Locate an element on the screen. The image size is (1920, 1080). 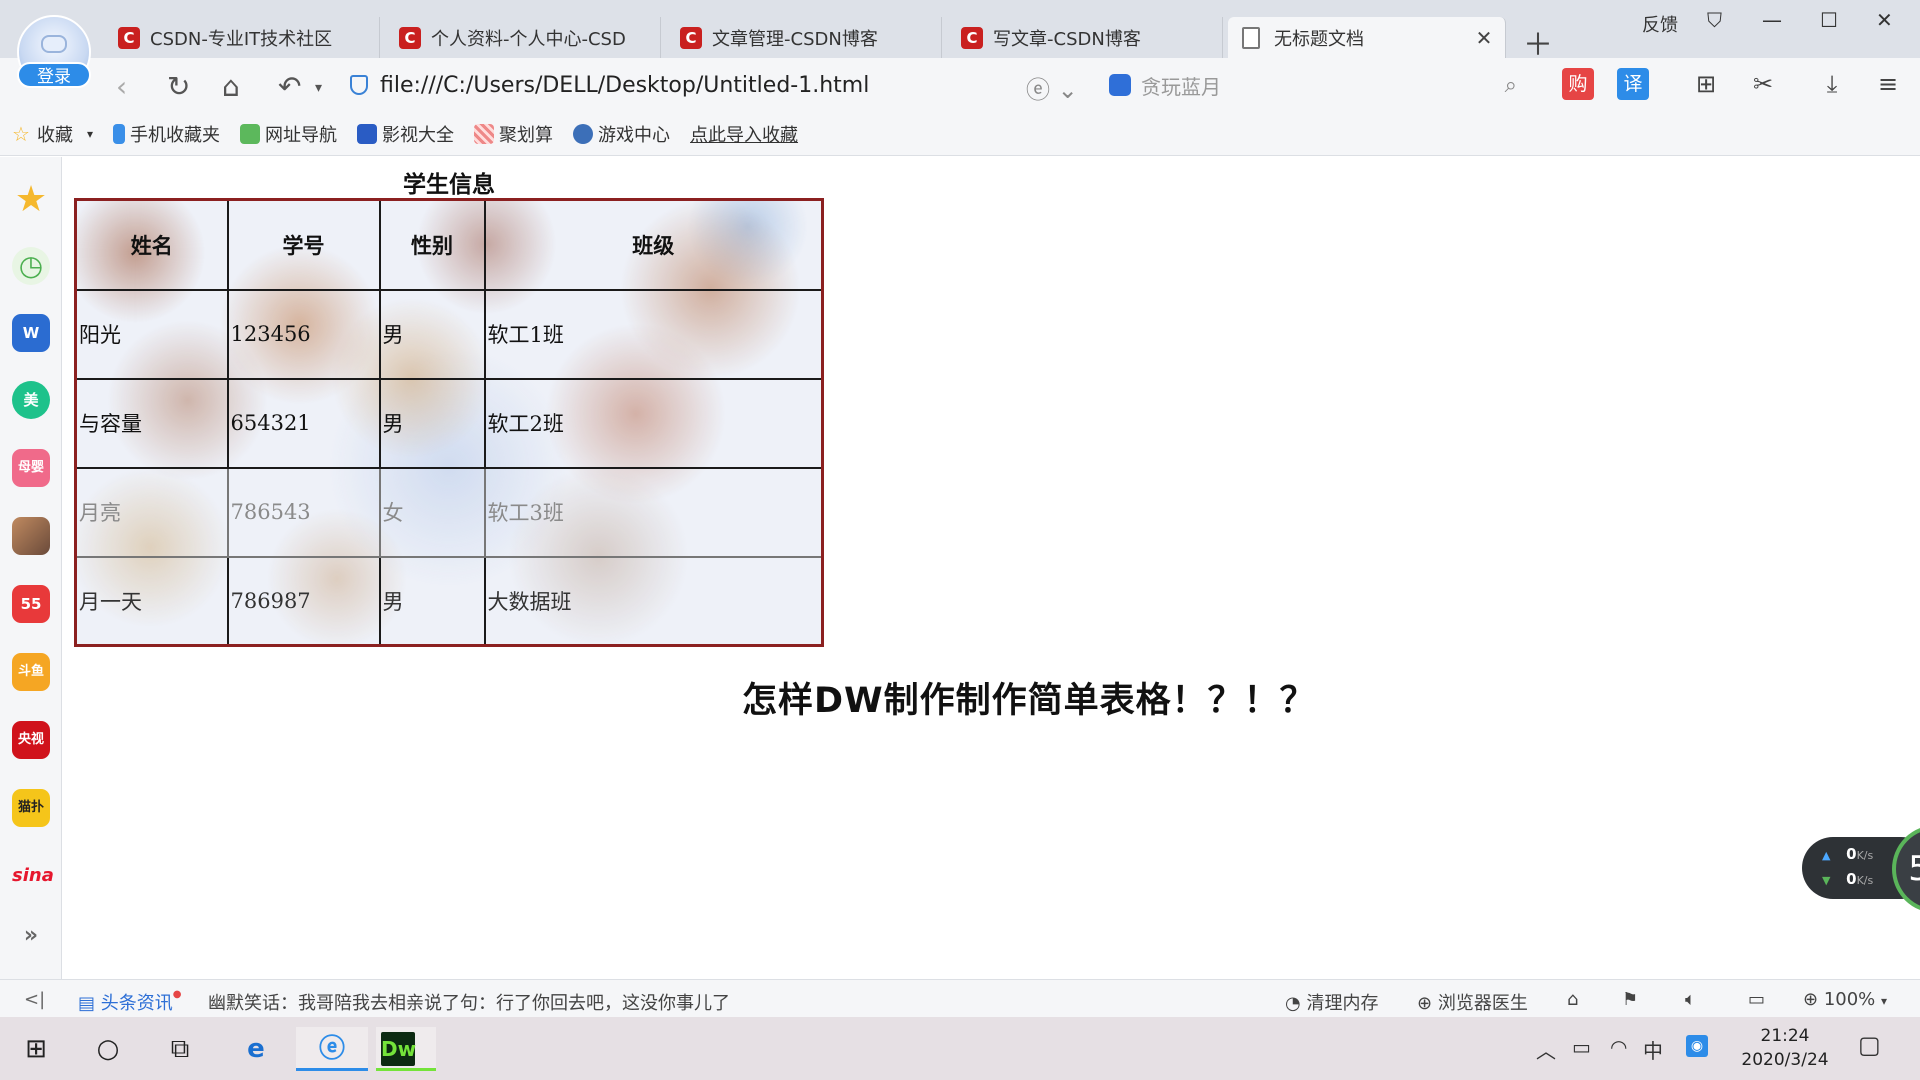
meituan-icon: 美 is located at coordinates (31, 400).